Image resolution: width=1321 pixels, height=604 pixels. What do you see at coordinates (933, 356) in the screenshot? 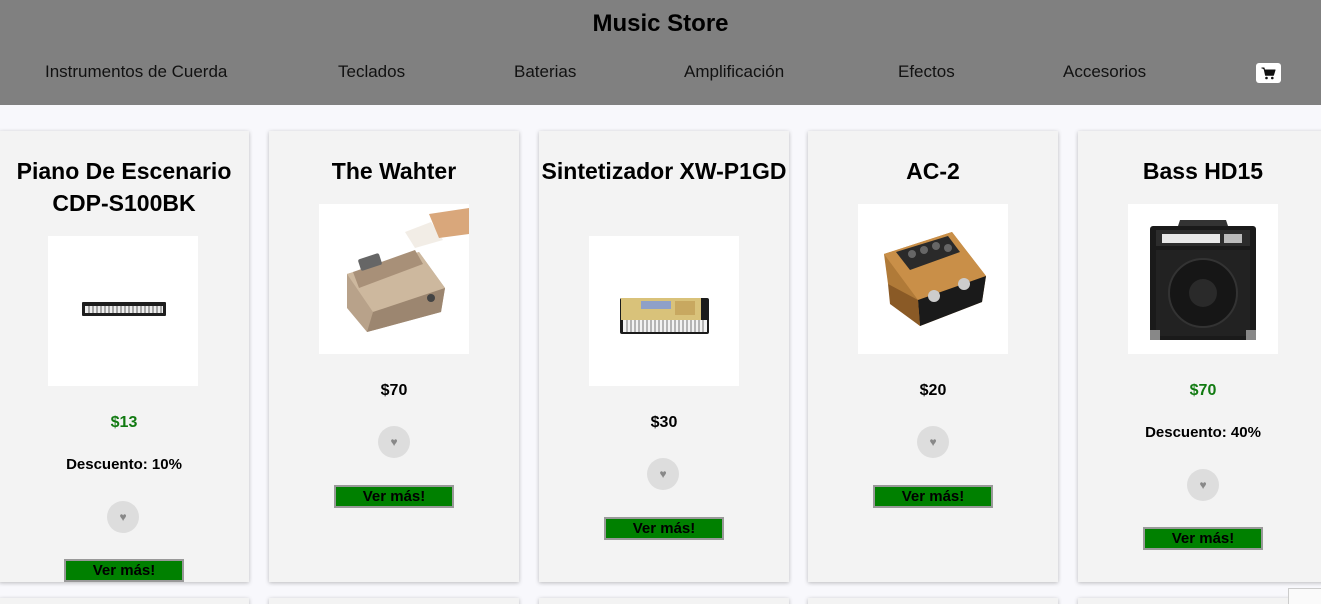
I see `product-card: AC-2 $20 ♥ Ver más!` at bounding box center [933, 356].